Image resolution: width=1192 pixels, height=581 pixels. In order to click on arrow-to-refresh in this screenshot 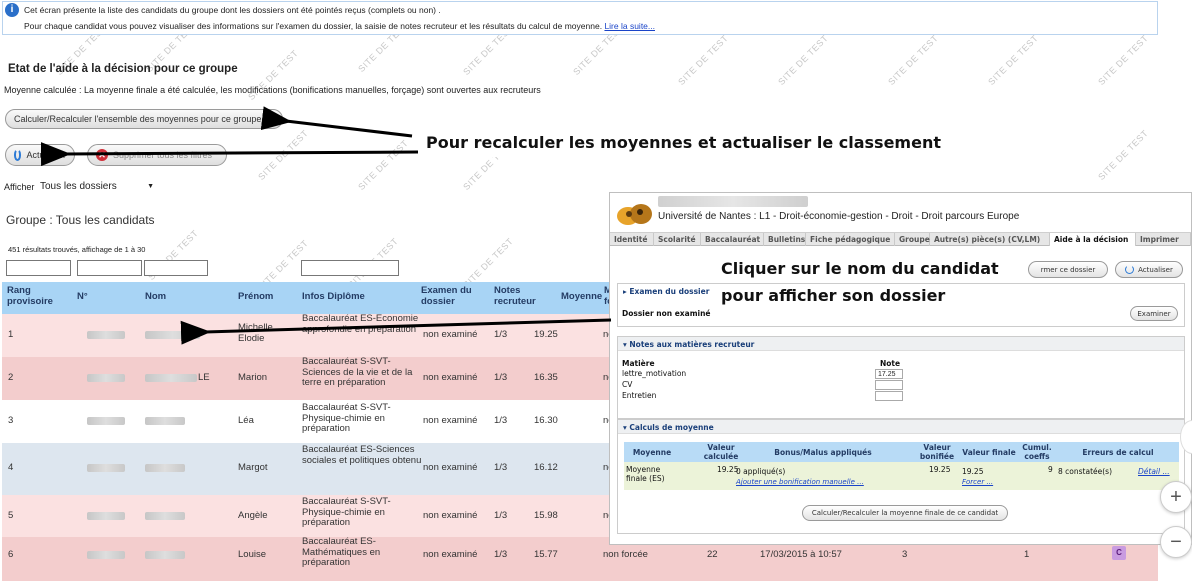, I will do `click(229, 154)`.